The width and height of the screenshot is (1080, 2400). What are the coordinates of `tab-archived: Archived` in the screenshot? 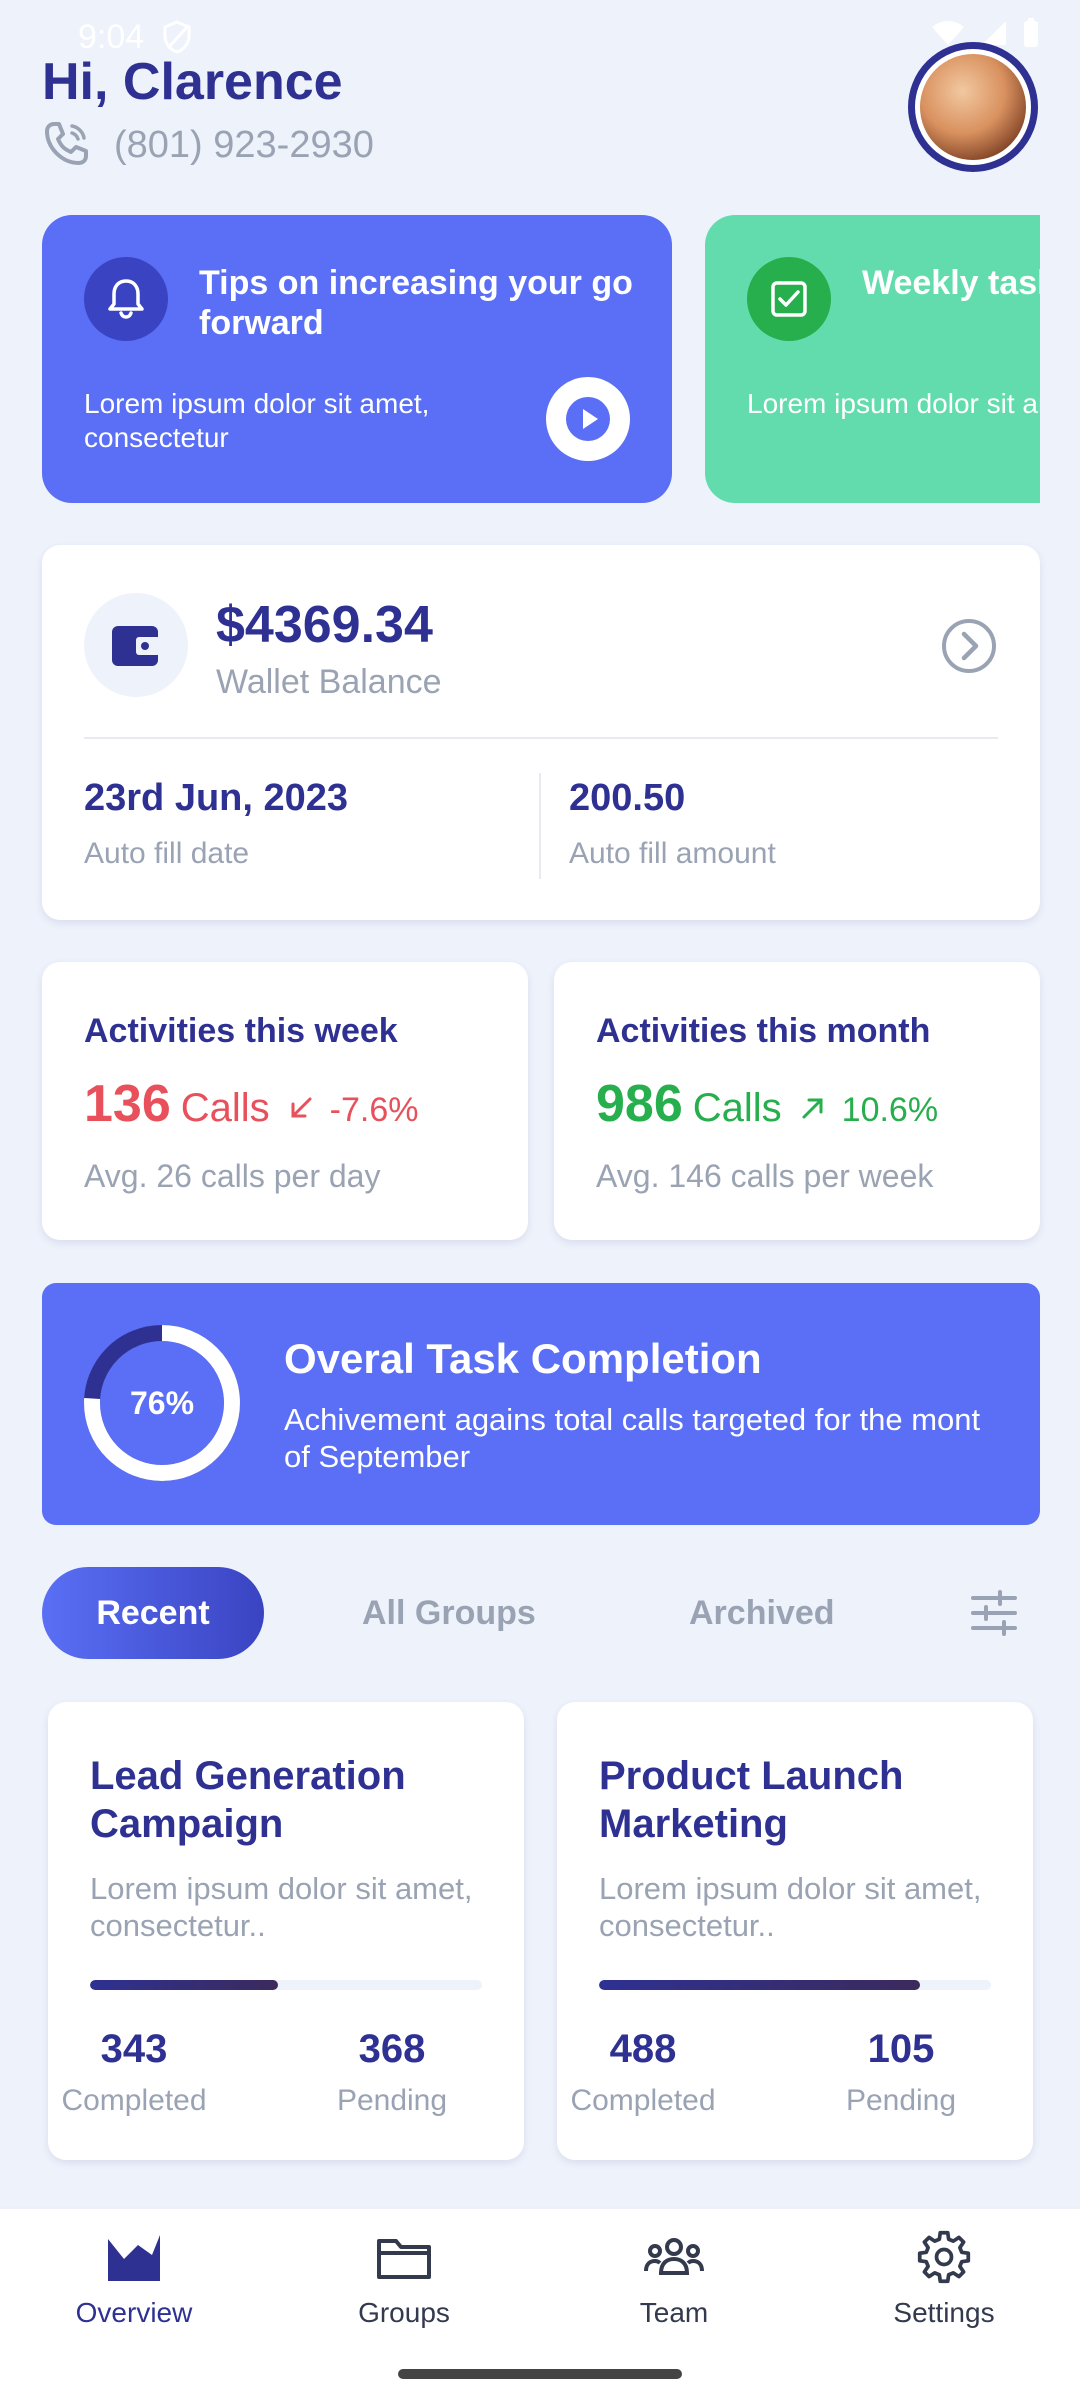 It's located at (762, 1613).